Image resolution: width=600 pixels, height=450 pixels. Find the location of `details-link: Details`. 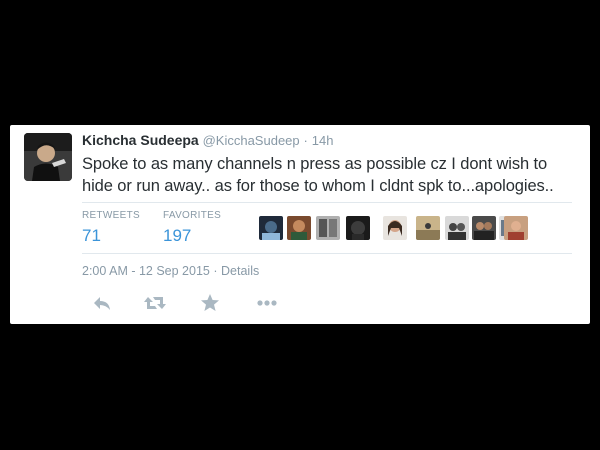

details-link: Details is located at coordinates (240, 271).